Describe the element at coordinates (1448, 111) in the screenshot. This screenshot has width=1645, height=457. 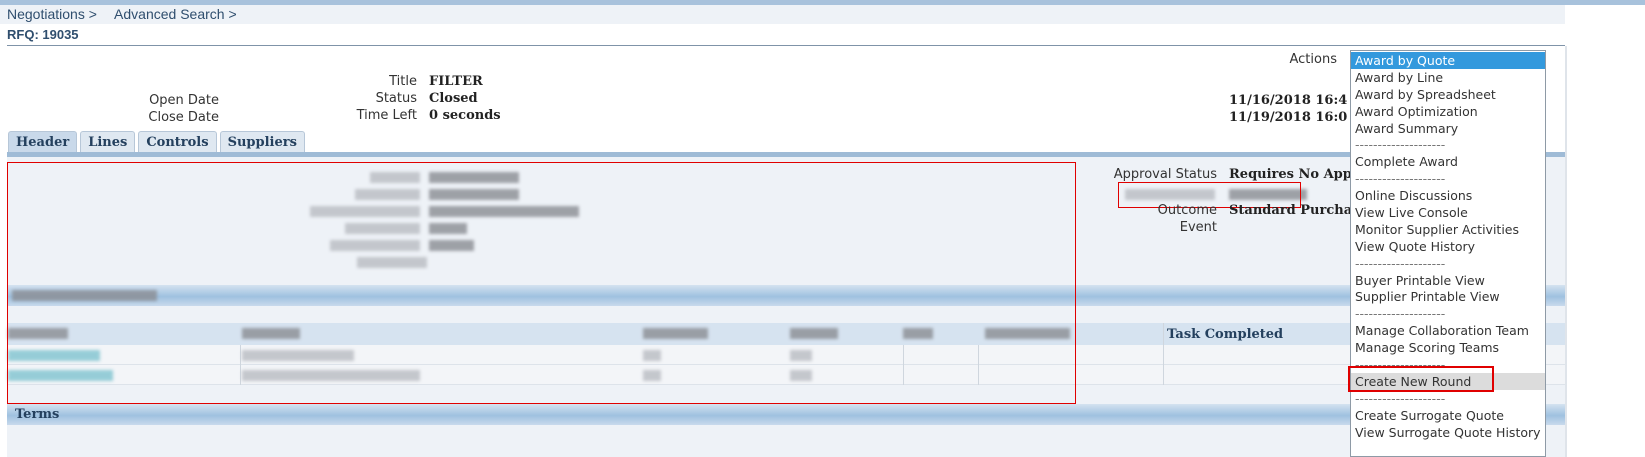
I see `option-award-optimization: Award Optimization` at that location.